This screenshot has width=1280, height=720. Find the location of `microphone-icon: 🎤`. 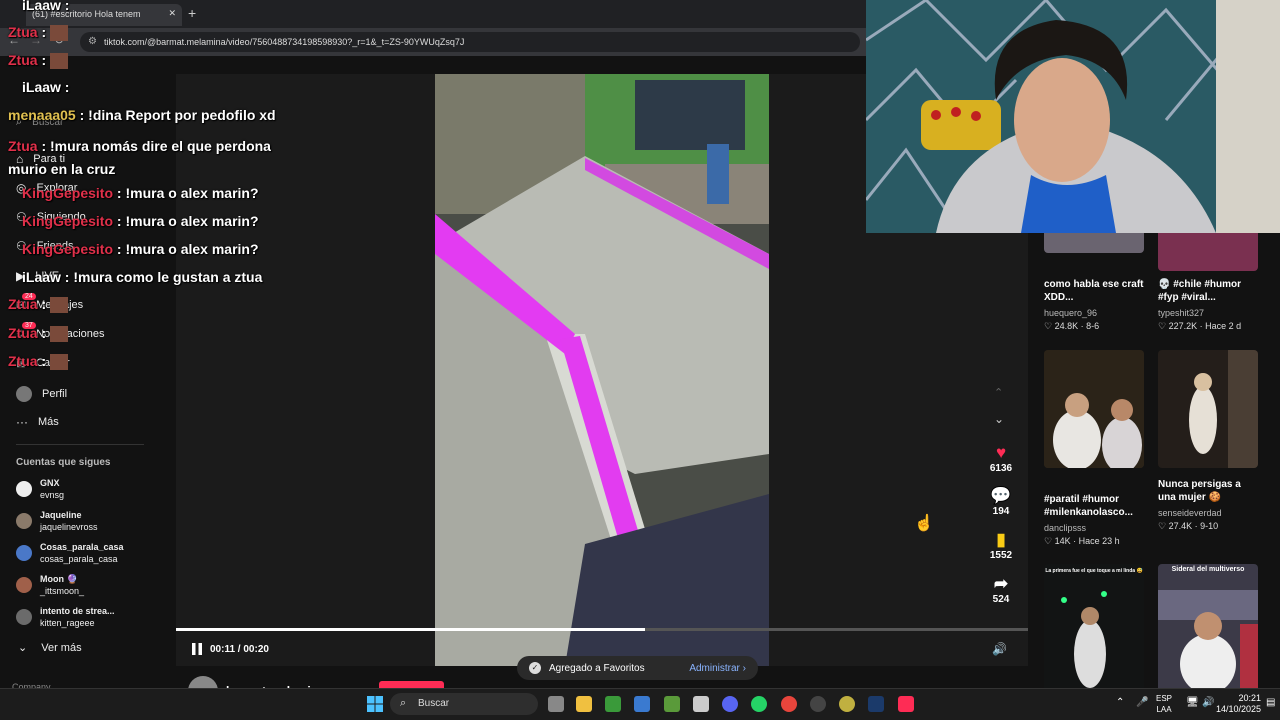

microphone-icon: 🎤 is located at coordinates (1142, 702).